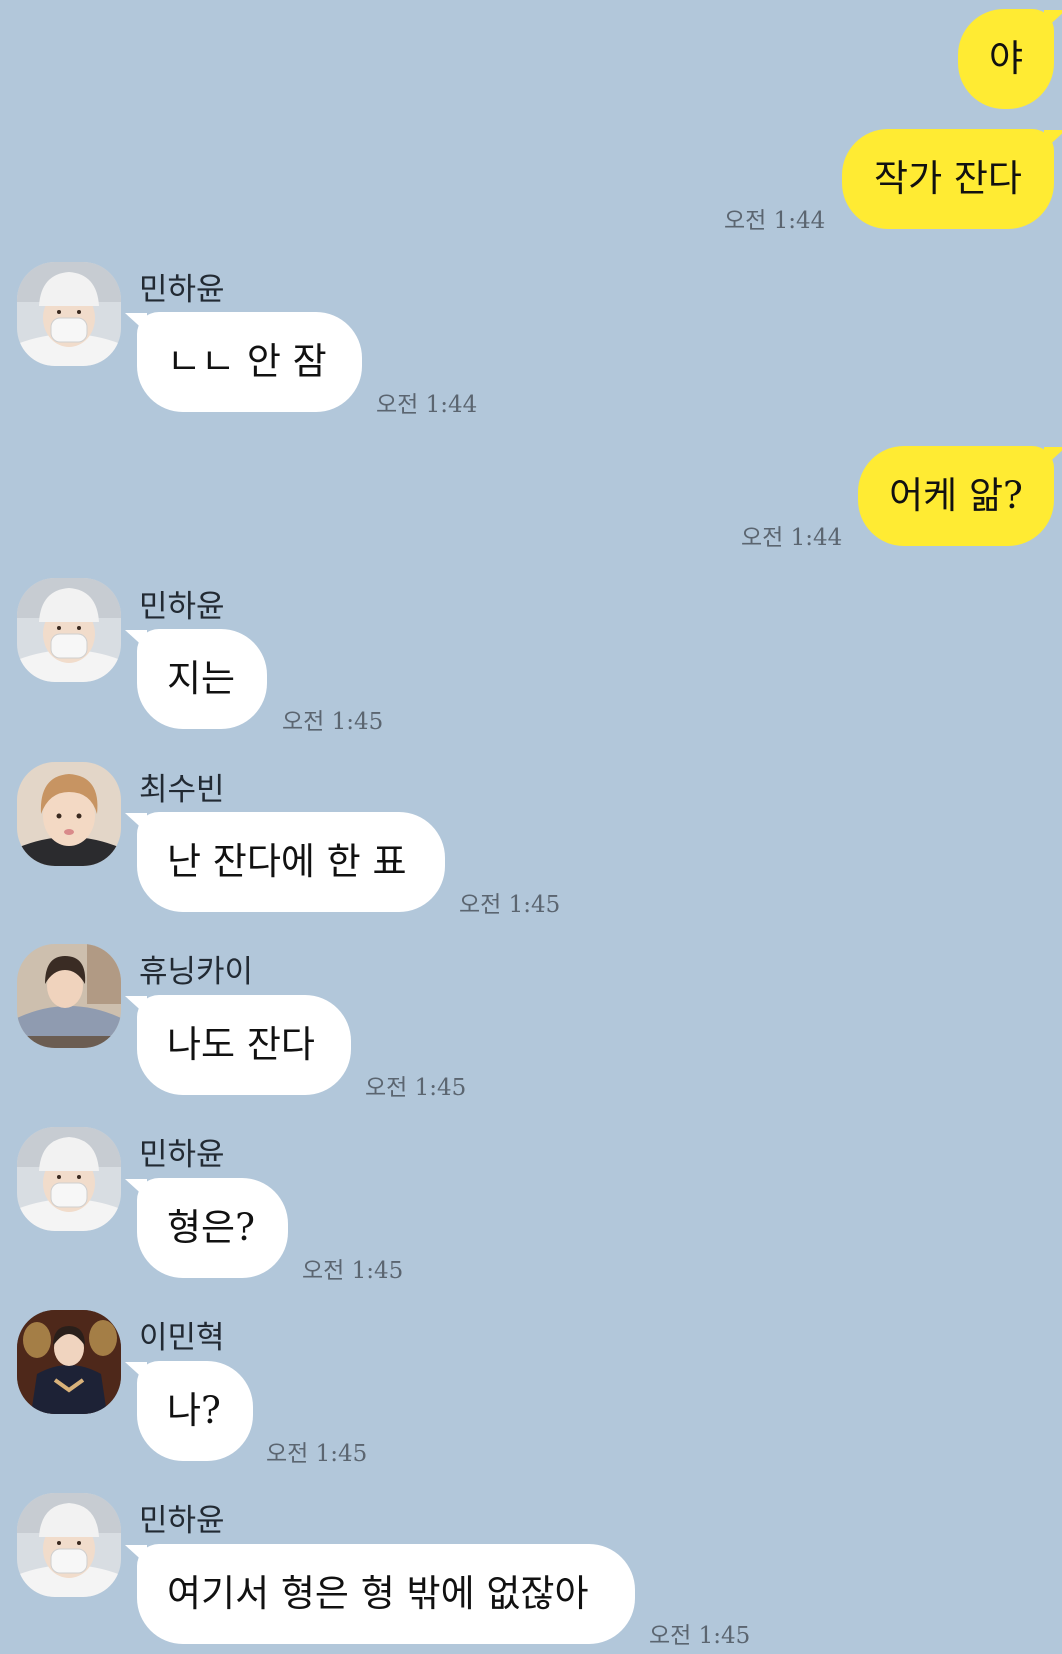 The height and width of the screenshot is (1654, 1062). I want to click on sender-name: 이민혁, so click(182, 1338).